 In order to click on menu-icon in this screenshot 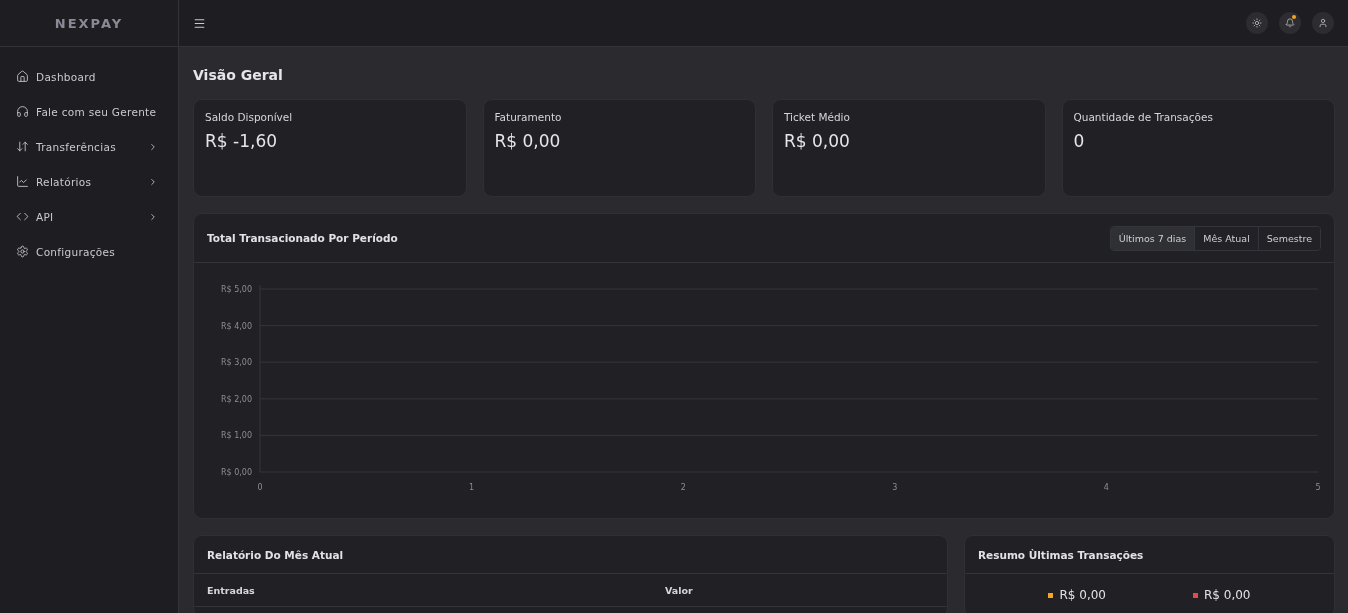, I will do `click(199, 23)`.